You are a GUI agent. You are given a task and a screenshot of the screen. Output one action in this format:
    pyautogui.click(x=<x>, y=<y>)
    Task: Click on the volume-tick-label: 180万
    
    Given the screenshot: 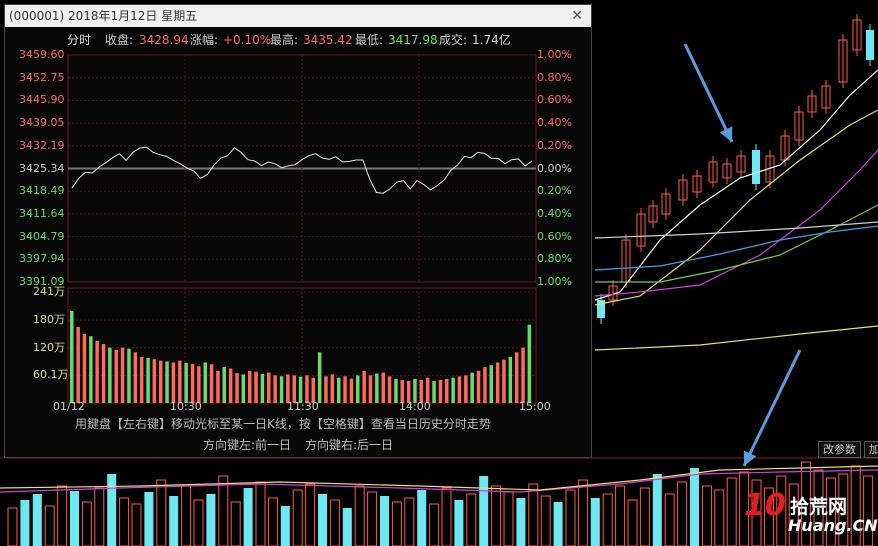 What is the action you would take?
    pyautogui.click(x=49, y=320)
    